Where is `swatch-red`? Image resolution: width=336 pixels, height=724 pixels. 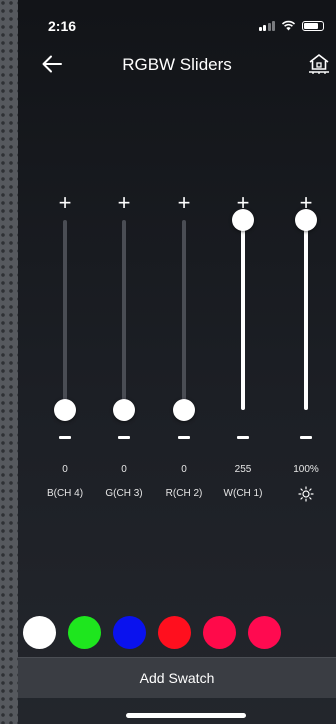 swatch-red is located at coordinates (174, 632).